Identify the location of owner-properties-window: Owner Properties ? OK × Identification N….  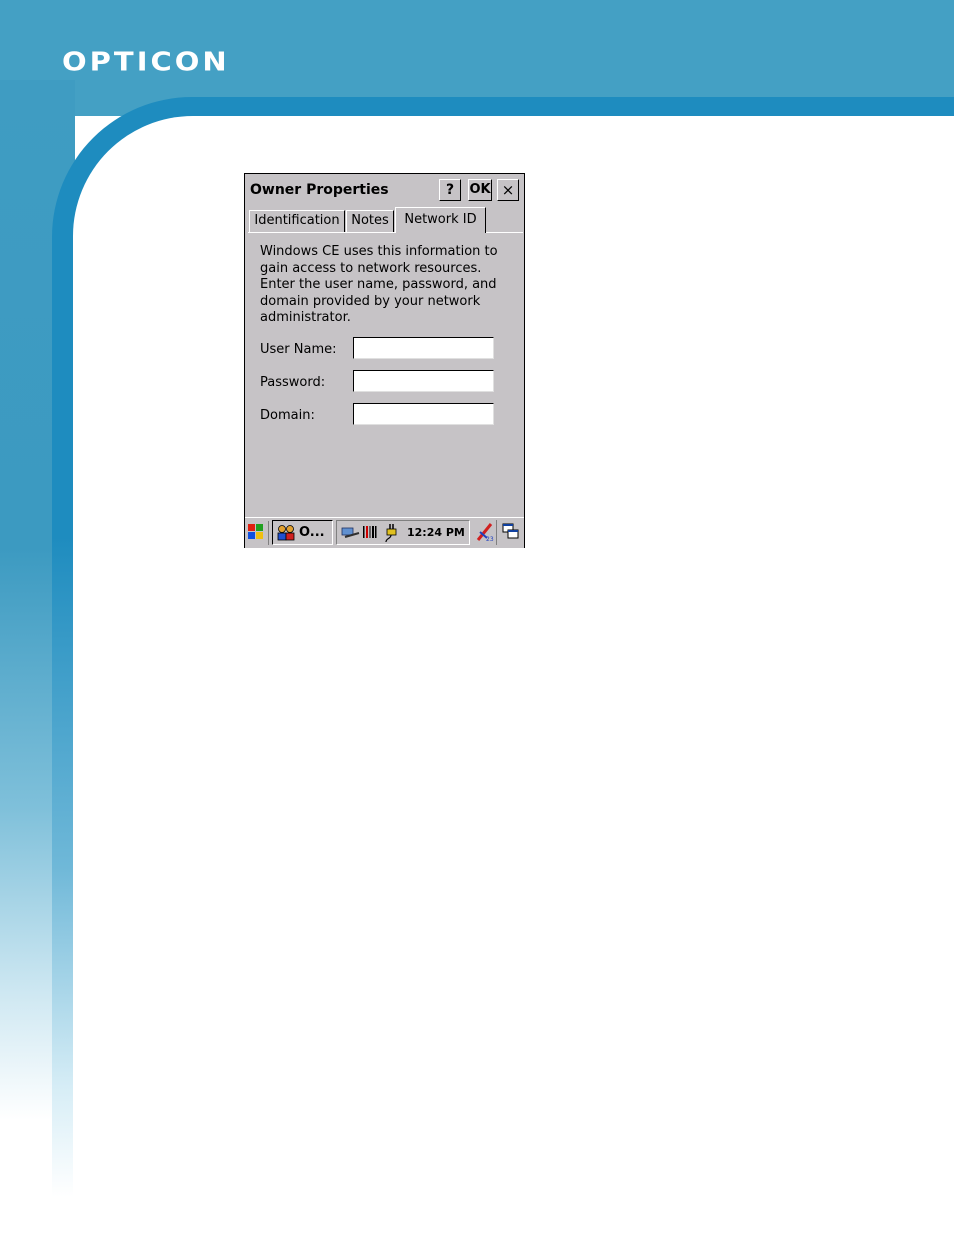
(384, 360).